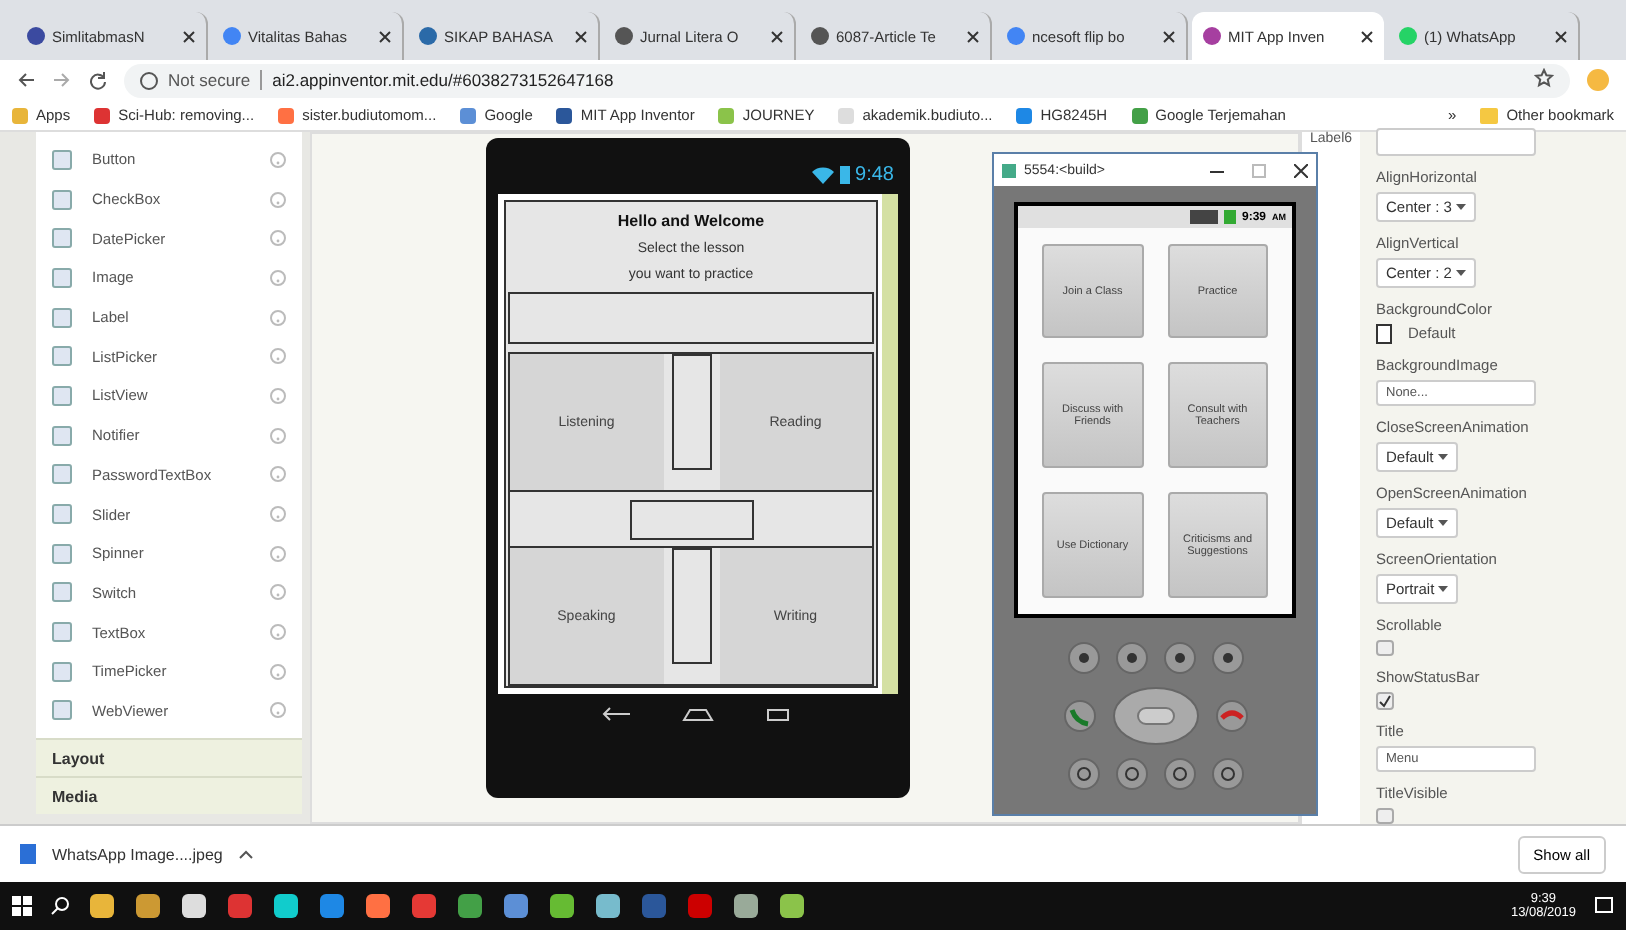 The image size is (1626, 930). I want to click on palette-section: Media, so click(169, 795).